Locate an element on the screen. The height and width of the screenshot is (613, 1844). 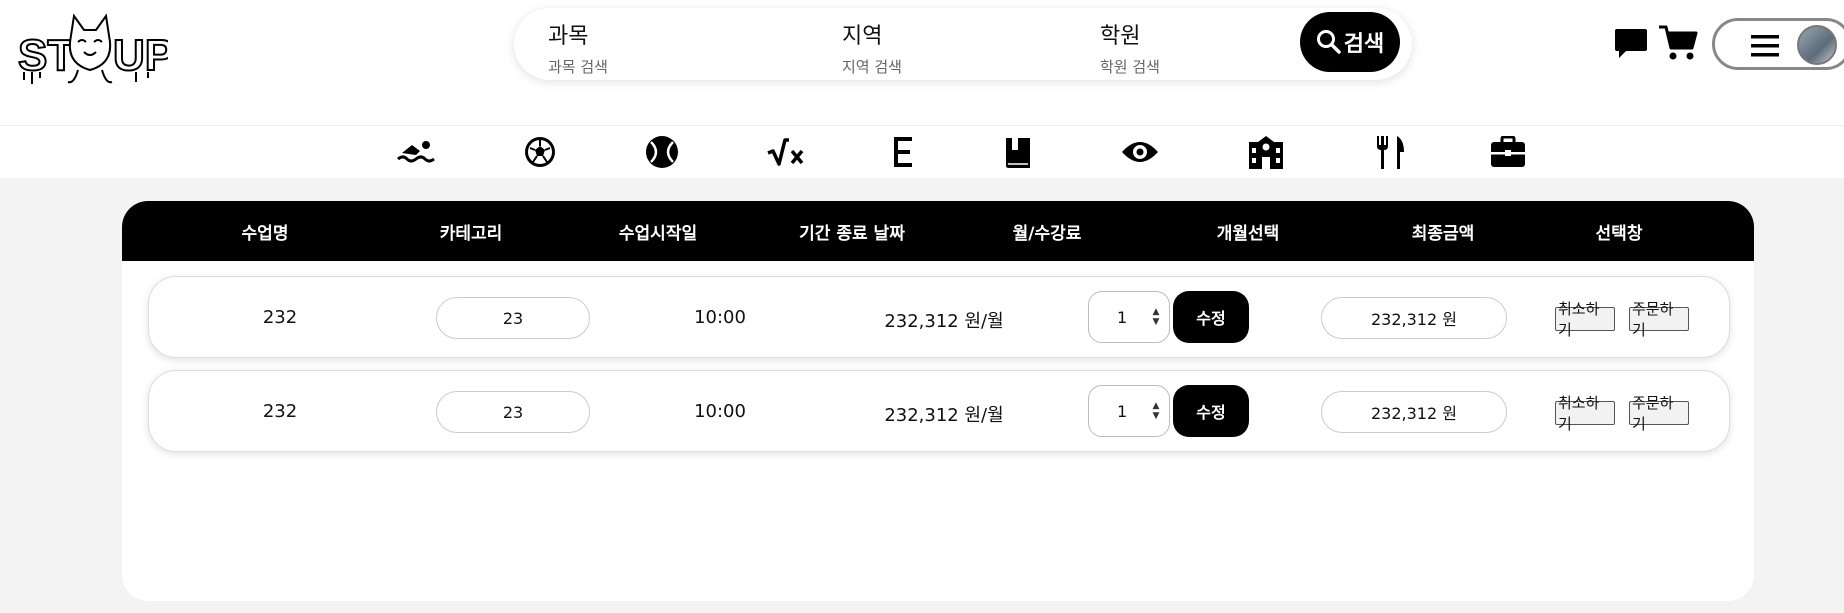
swimming-icon is located at coordinates (416, 152).